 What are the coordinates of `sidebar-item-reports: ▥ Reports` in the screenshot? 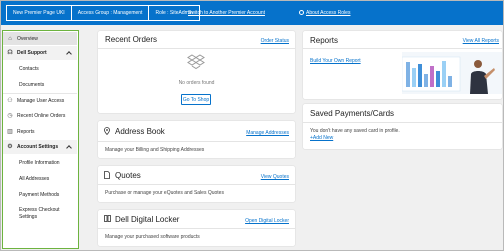 It's located at (40, 132).